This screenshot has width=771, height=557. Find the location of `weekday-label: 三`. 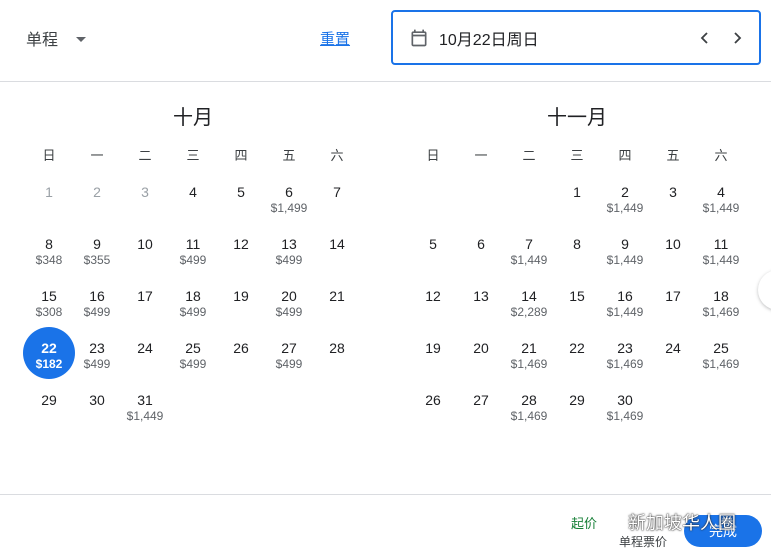

weekday-label: 三 is located at coordinates (577, 155).